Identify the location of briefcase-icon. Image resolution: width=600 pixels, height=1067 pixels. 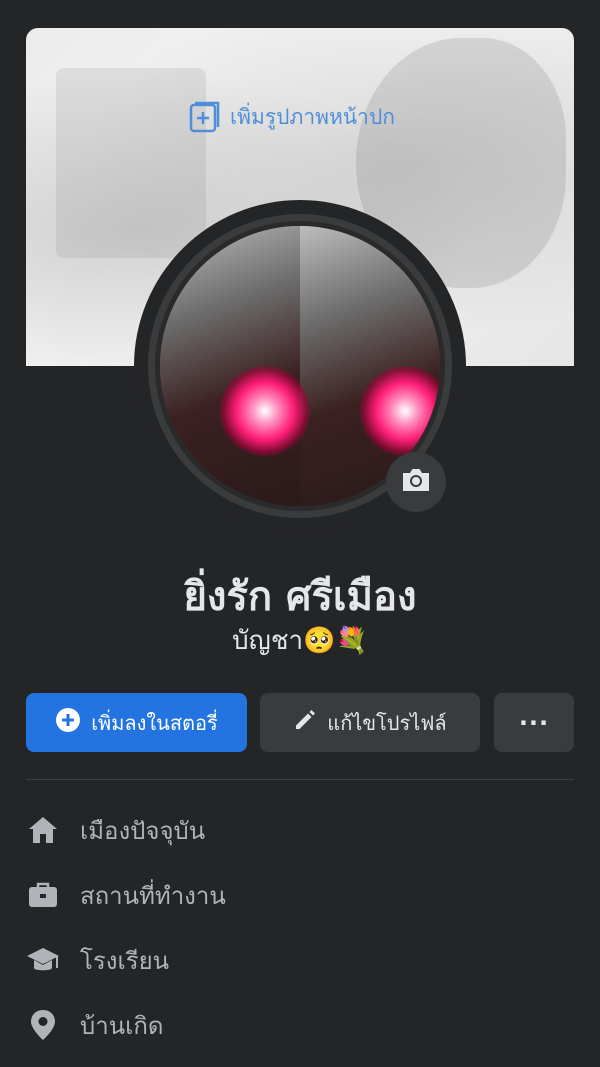
(43, 895).